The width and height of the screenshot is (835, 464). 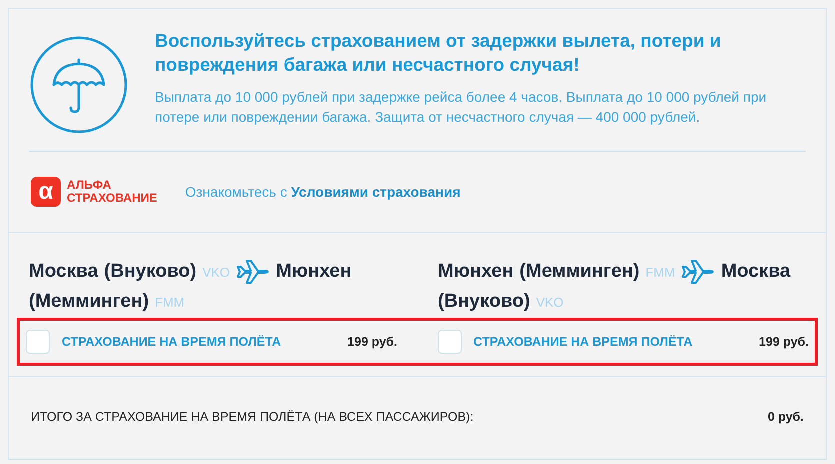 What do you see at coordinates (252, 417) in the screenshot?
I see `total-label: ИТОГО ЗА СТРАХОВАНИЕ НА ВРЕМЯ ПОЛЁТА (НА ВСЕХ ПАССАЖИРОВ):` at bounding box center [252, 417].